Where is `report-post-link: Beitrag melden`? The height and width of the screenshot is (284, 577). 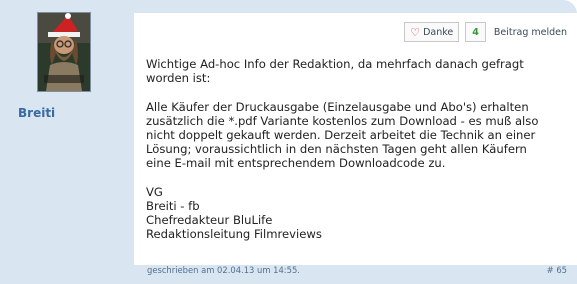 report-post-link: Beitrag melden is located at coordinates (529, 32).